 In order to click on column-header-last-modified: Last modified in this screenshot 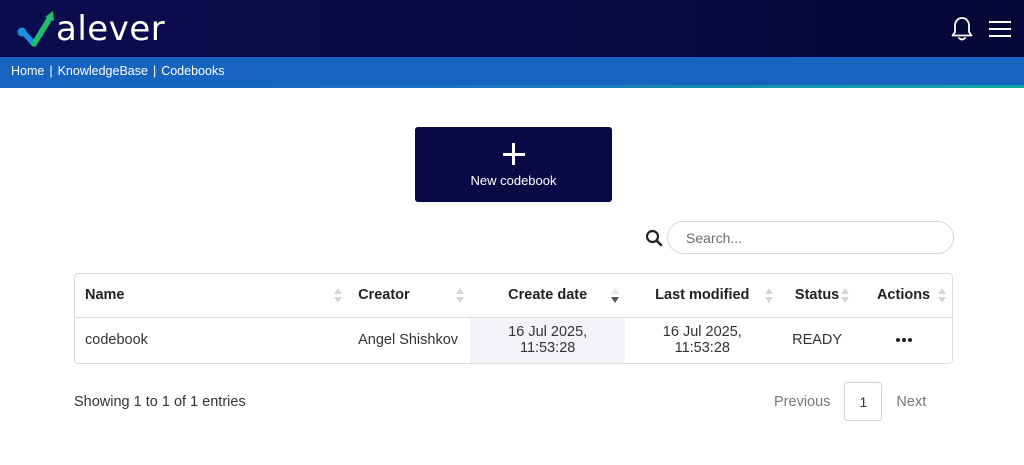, I will do `click(702, 296)`.